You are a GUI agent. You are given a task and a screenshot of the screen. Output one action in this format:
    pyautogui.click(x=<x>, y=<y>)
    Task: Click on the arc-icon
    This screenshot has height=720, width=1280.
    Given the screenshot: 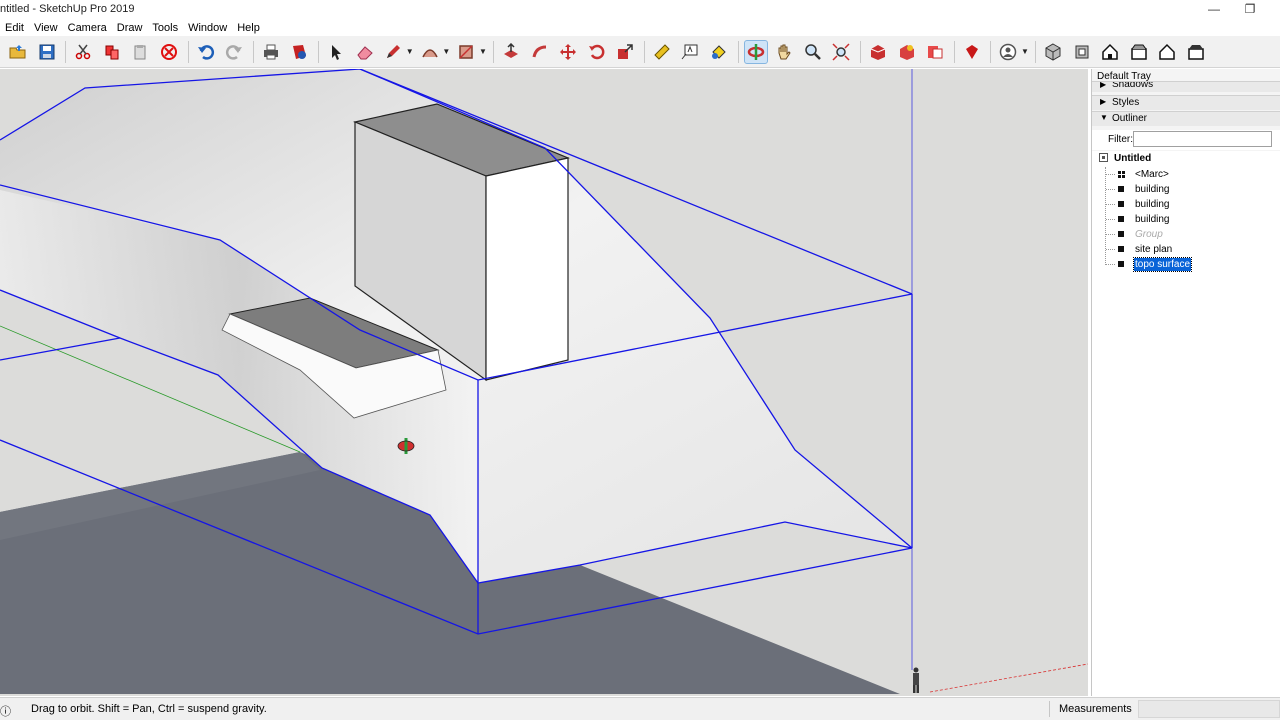 What is the action you would take?
    pyautogui.click(x=430, y=52)
    